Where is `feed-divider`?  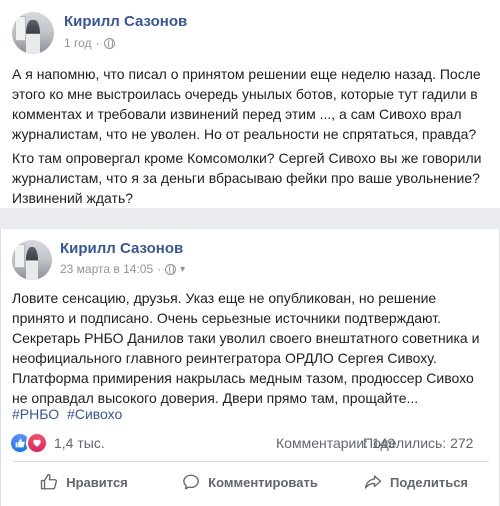
feed-divider is located at coordinates (250, 218).